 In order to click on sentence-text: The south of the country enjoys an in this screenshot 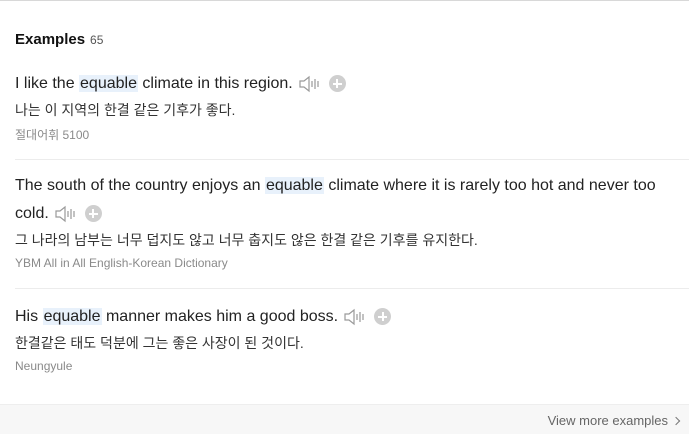, I will do `click(140, 185)`.